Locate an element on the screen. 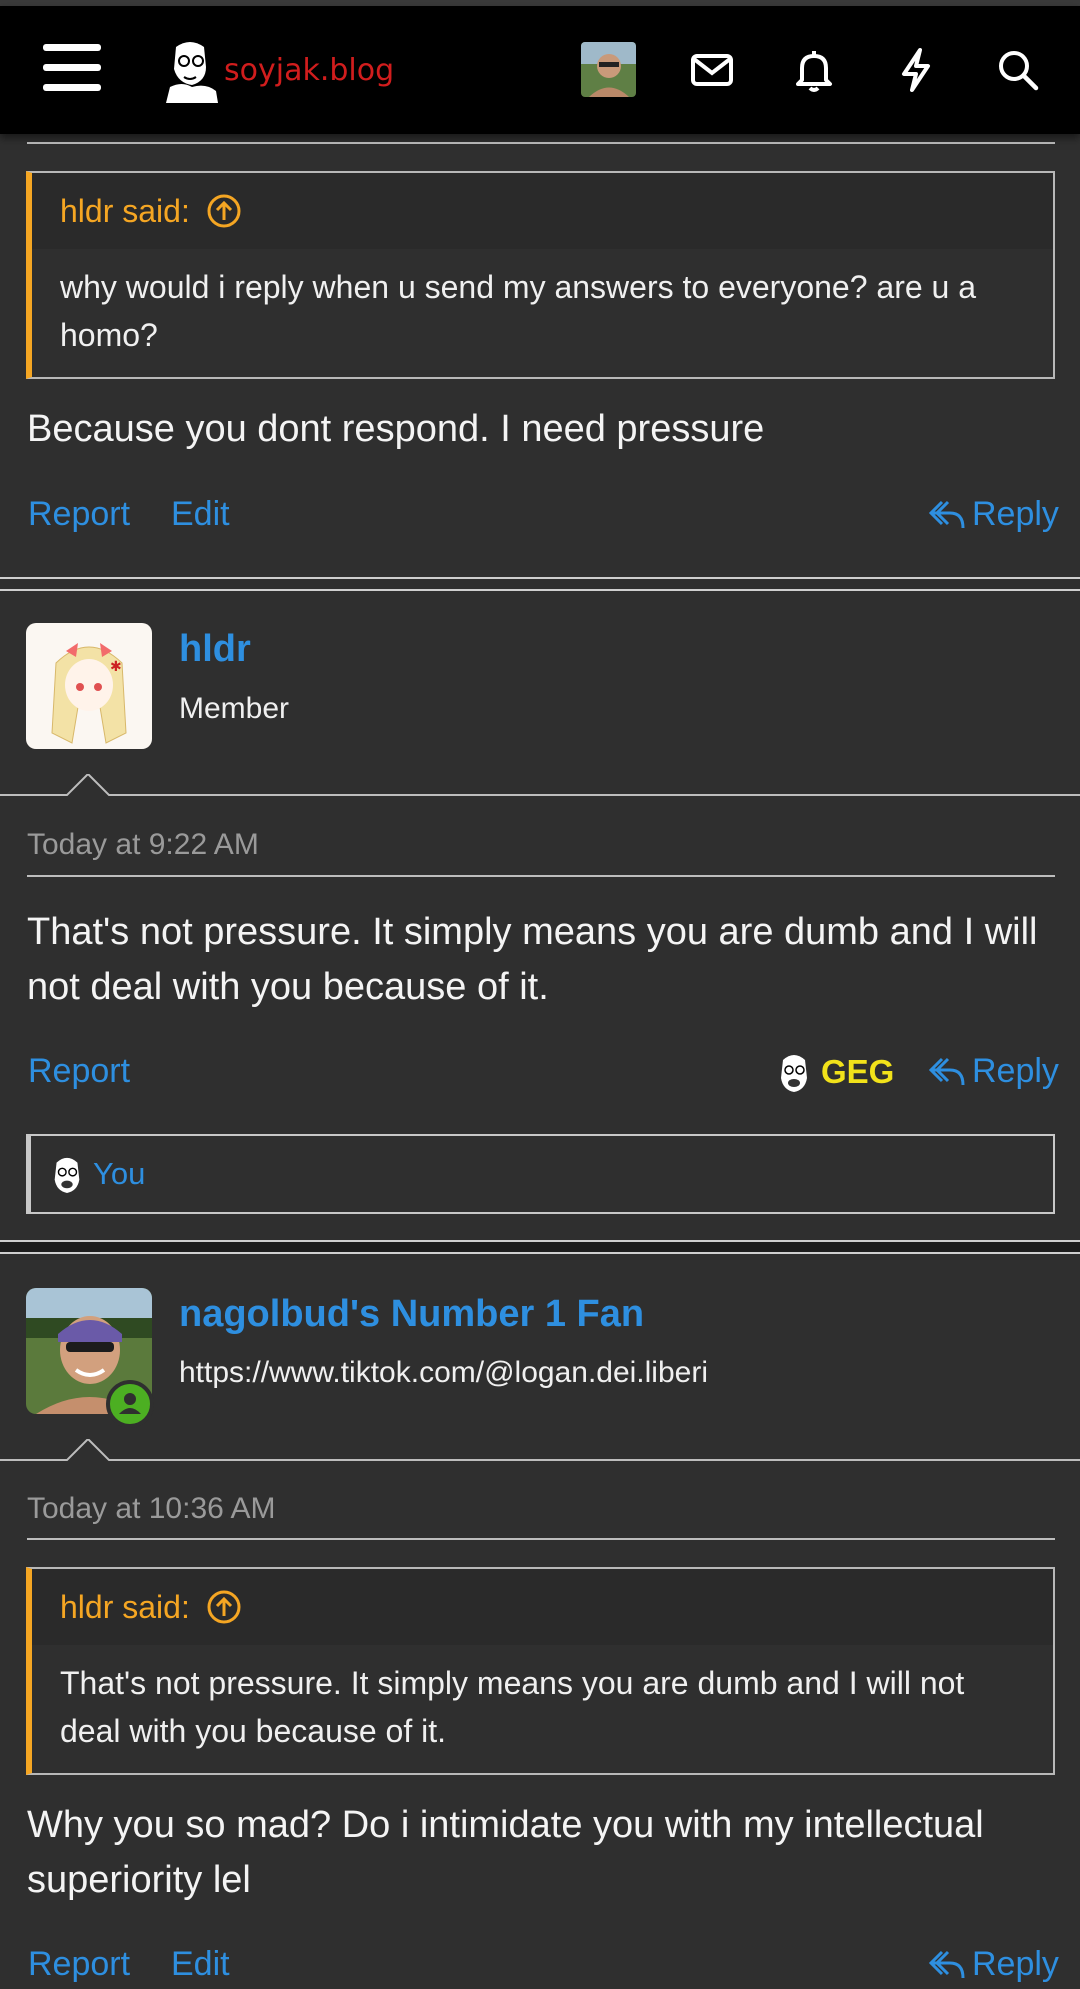  soyjak-logo-icon is located at coordinates (191, 70).